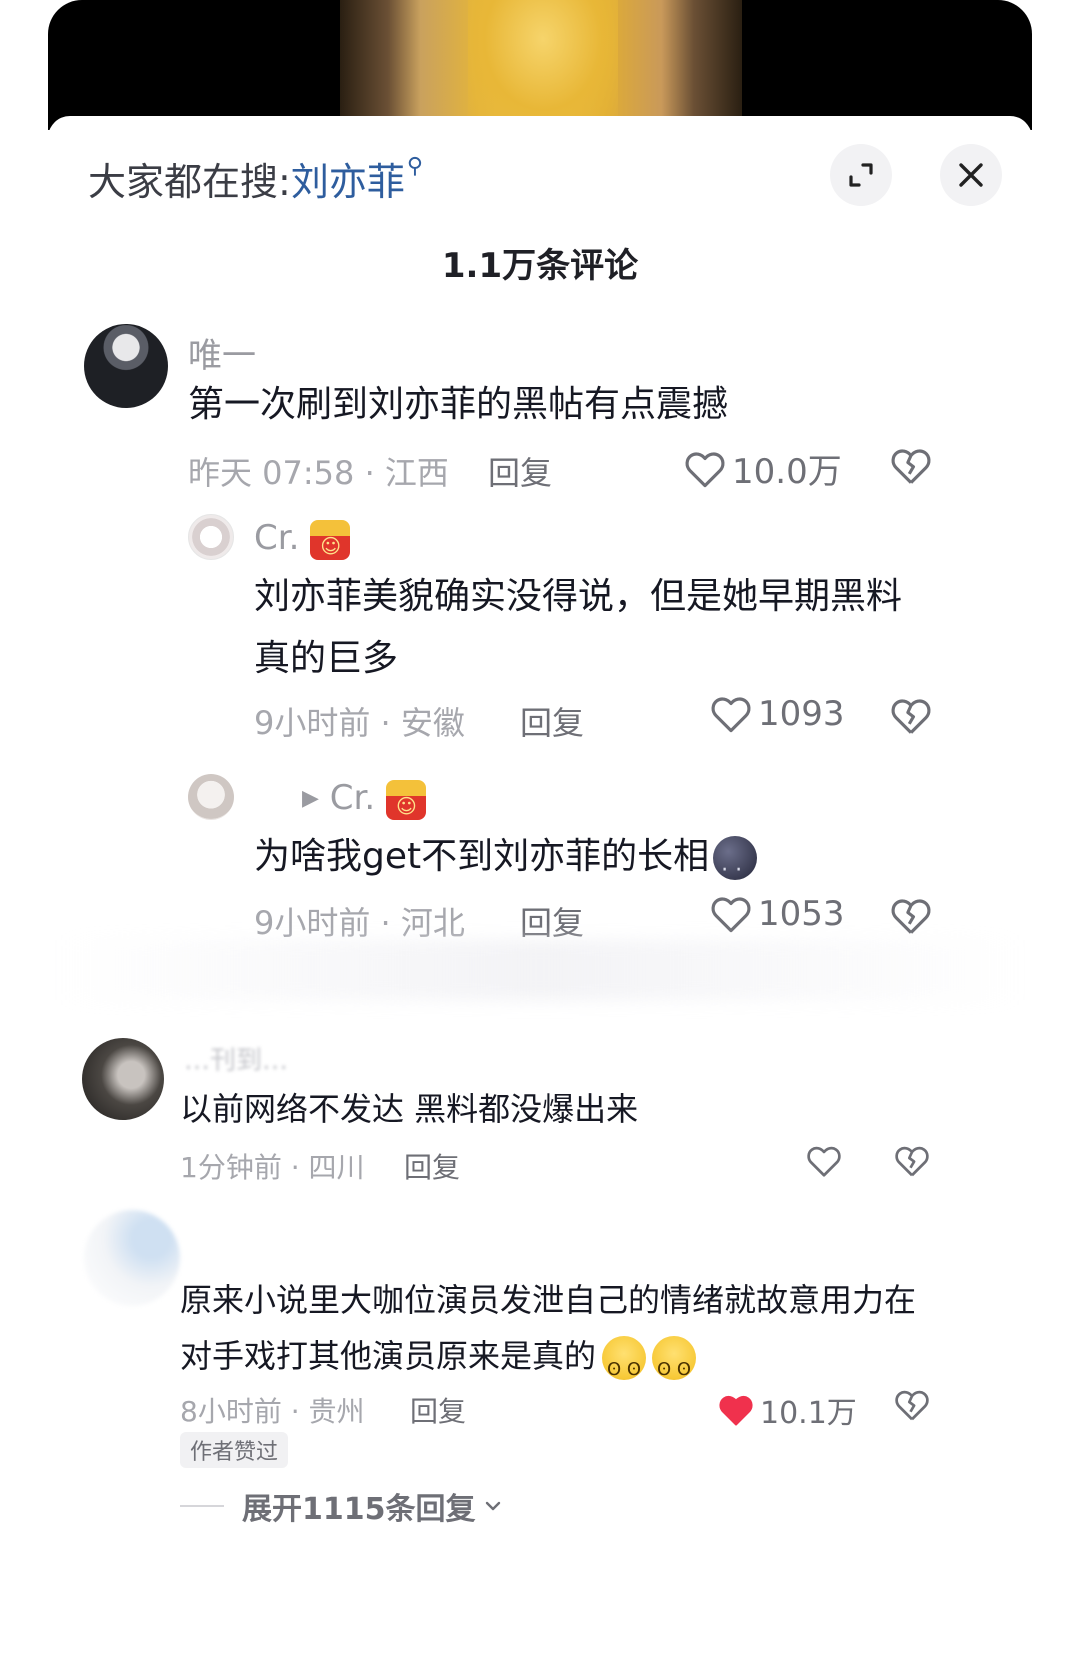 The width and height of the screenshot is (1080, 1669). Describe the element at coordinates (348, 178) in the screenshot. I see `search-keyword-link: 刘亦菲` at that location.